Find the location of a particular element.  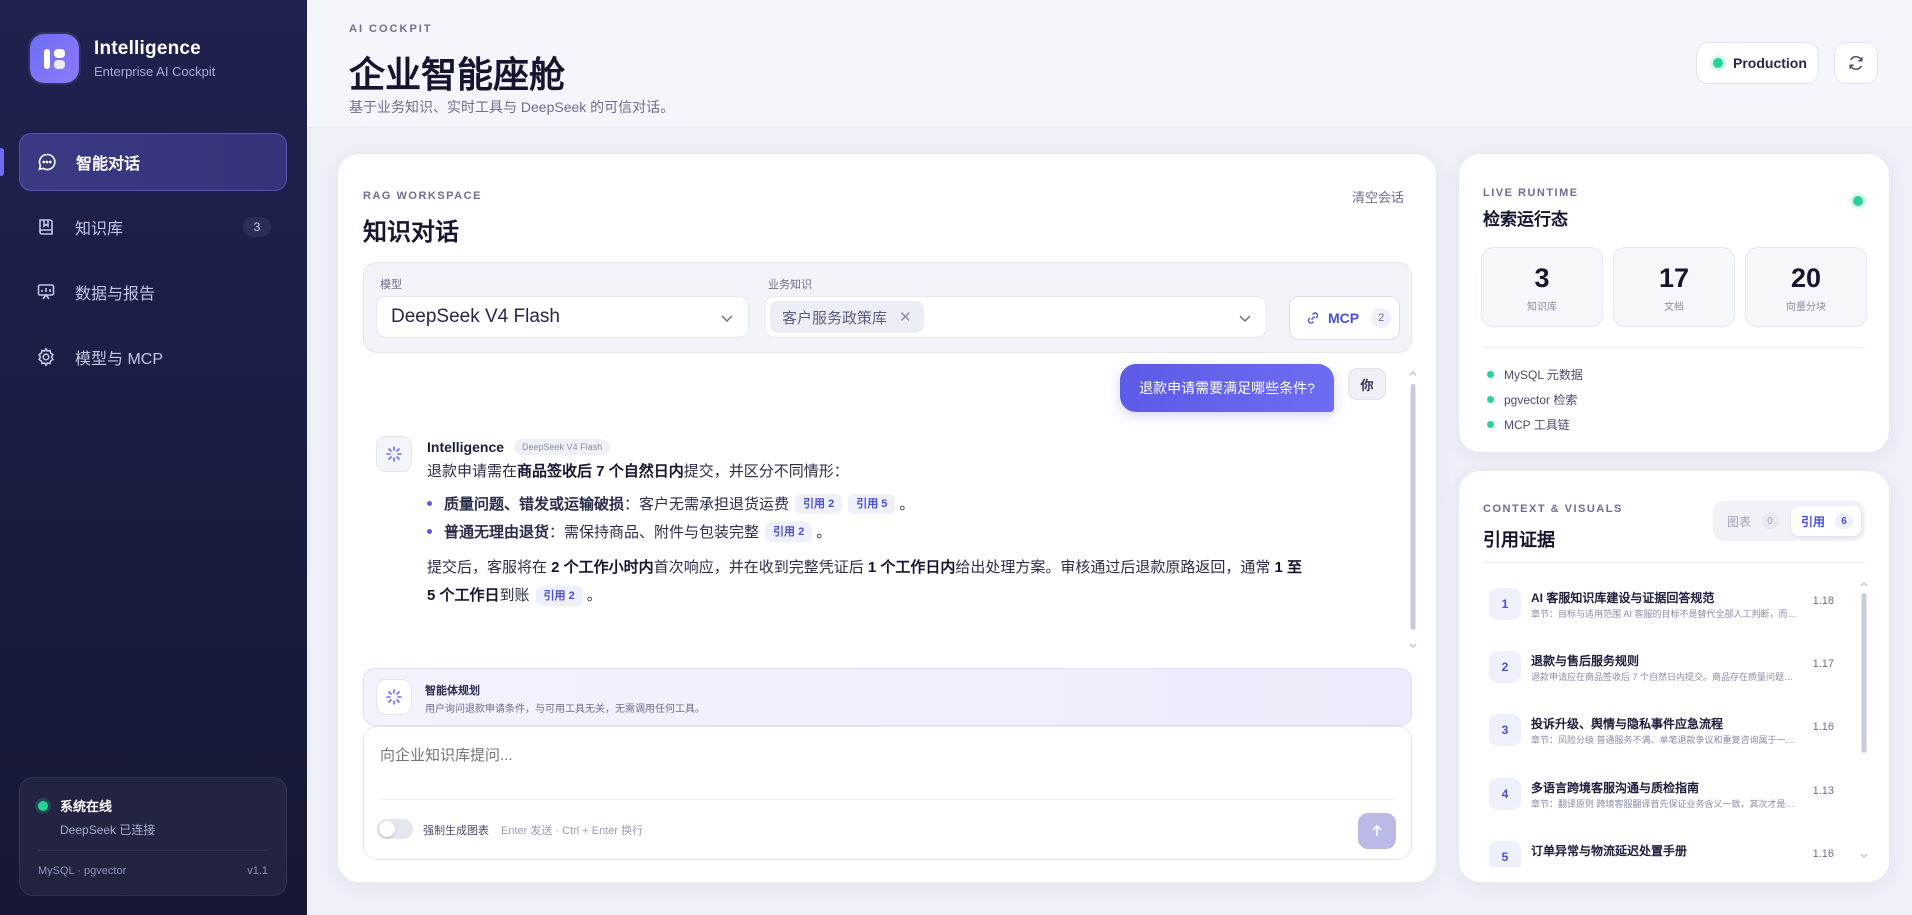

mcp-count: 2 is located at coordinates (1381, 318).